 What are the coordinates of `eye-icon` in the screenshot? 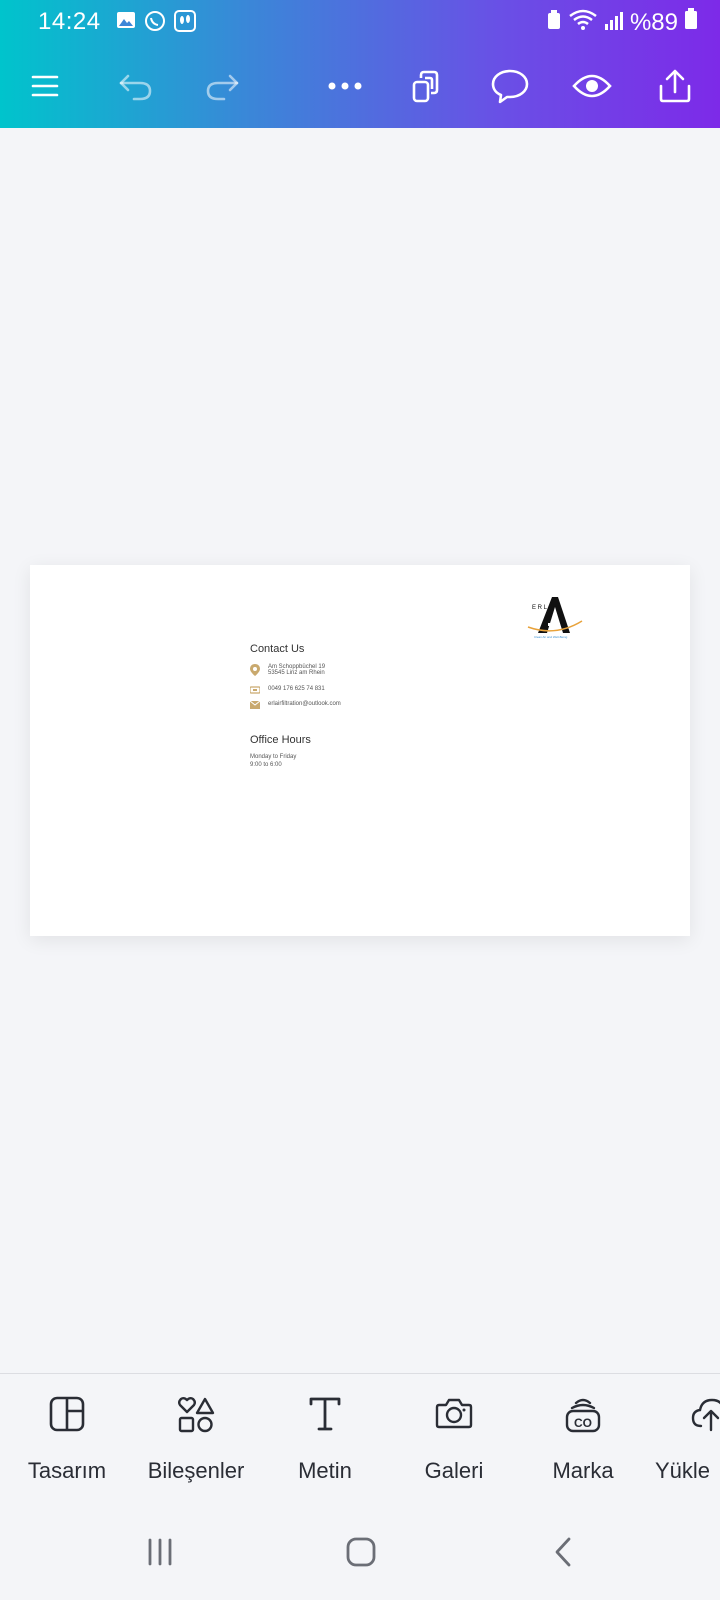 It's located at (592, 86).